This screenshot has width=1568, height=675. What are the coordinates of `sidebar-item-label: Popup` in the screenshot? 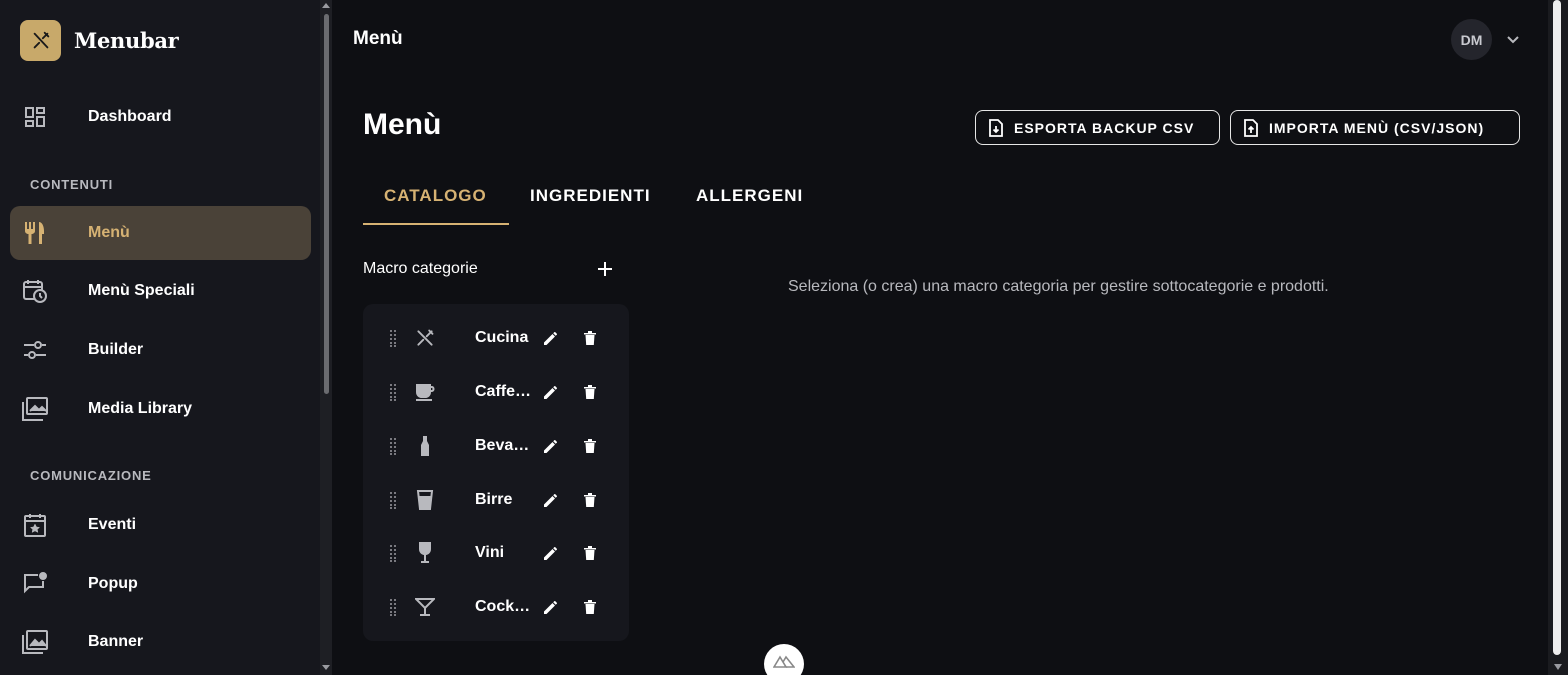 It's located at (113, 583).